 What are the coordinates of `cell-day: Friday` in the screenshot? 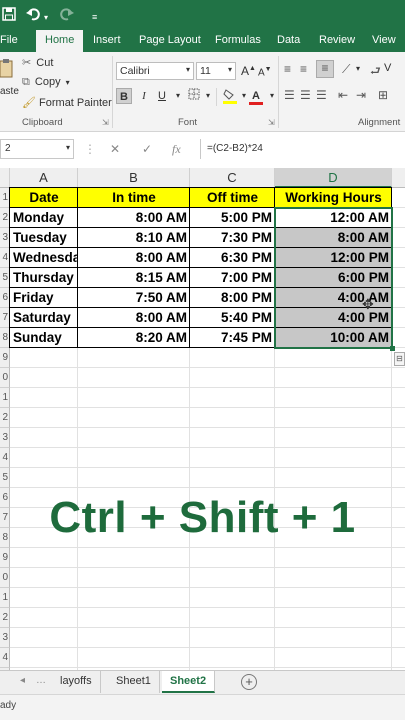 It's located at (44, 298).